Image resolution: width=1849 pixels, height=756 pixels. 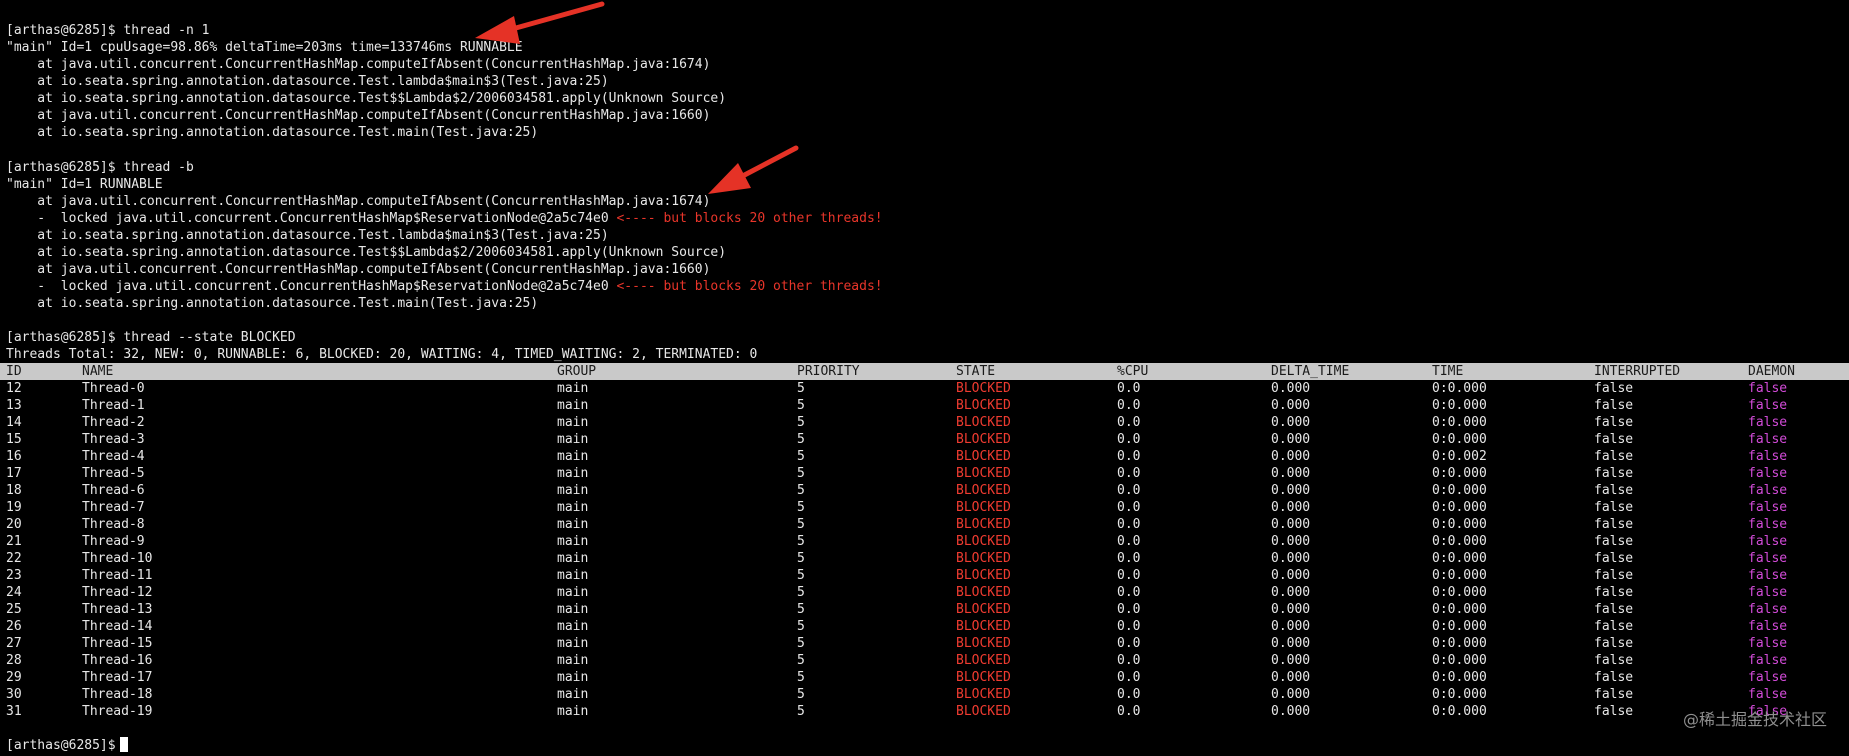 I want to click on watermark: @稀土掘金技术社区, so click(x=1754, y=719).